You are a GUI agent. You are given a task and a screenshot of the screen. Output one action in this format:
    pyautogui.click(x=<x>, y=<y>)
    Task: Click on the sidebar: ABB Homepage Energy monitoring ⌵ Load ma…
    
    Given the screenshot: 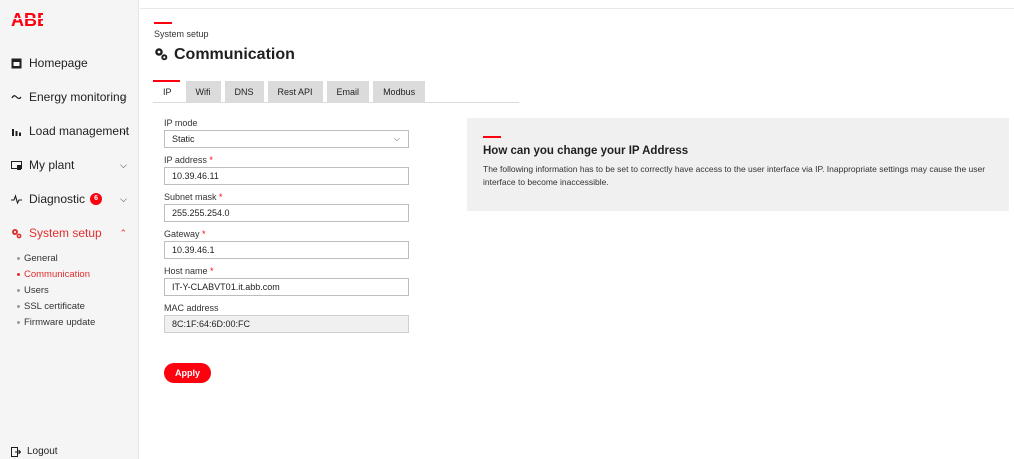 What is the action you would take?
    pyautogui.click(x=69, y=229)
    